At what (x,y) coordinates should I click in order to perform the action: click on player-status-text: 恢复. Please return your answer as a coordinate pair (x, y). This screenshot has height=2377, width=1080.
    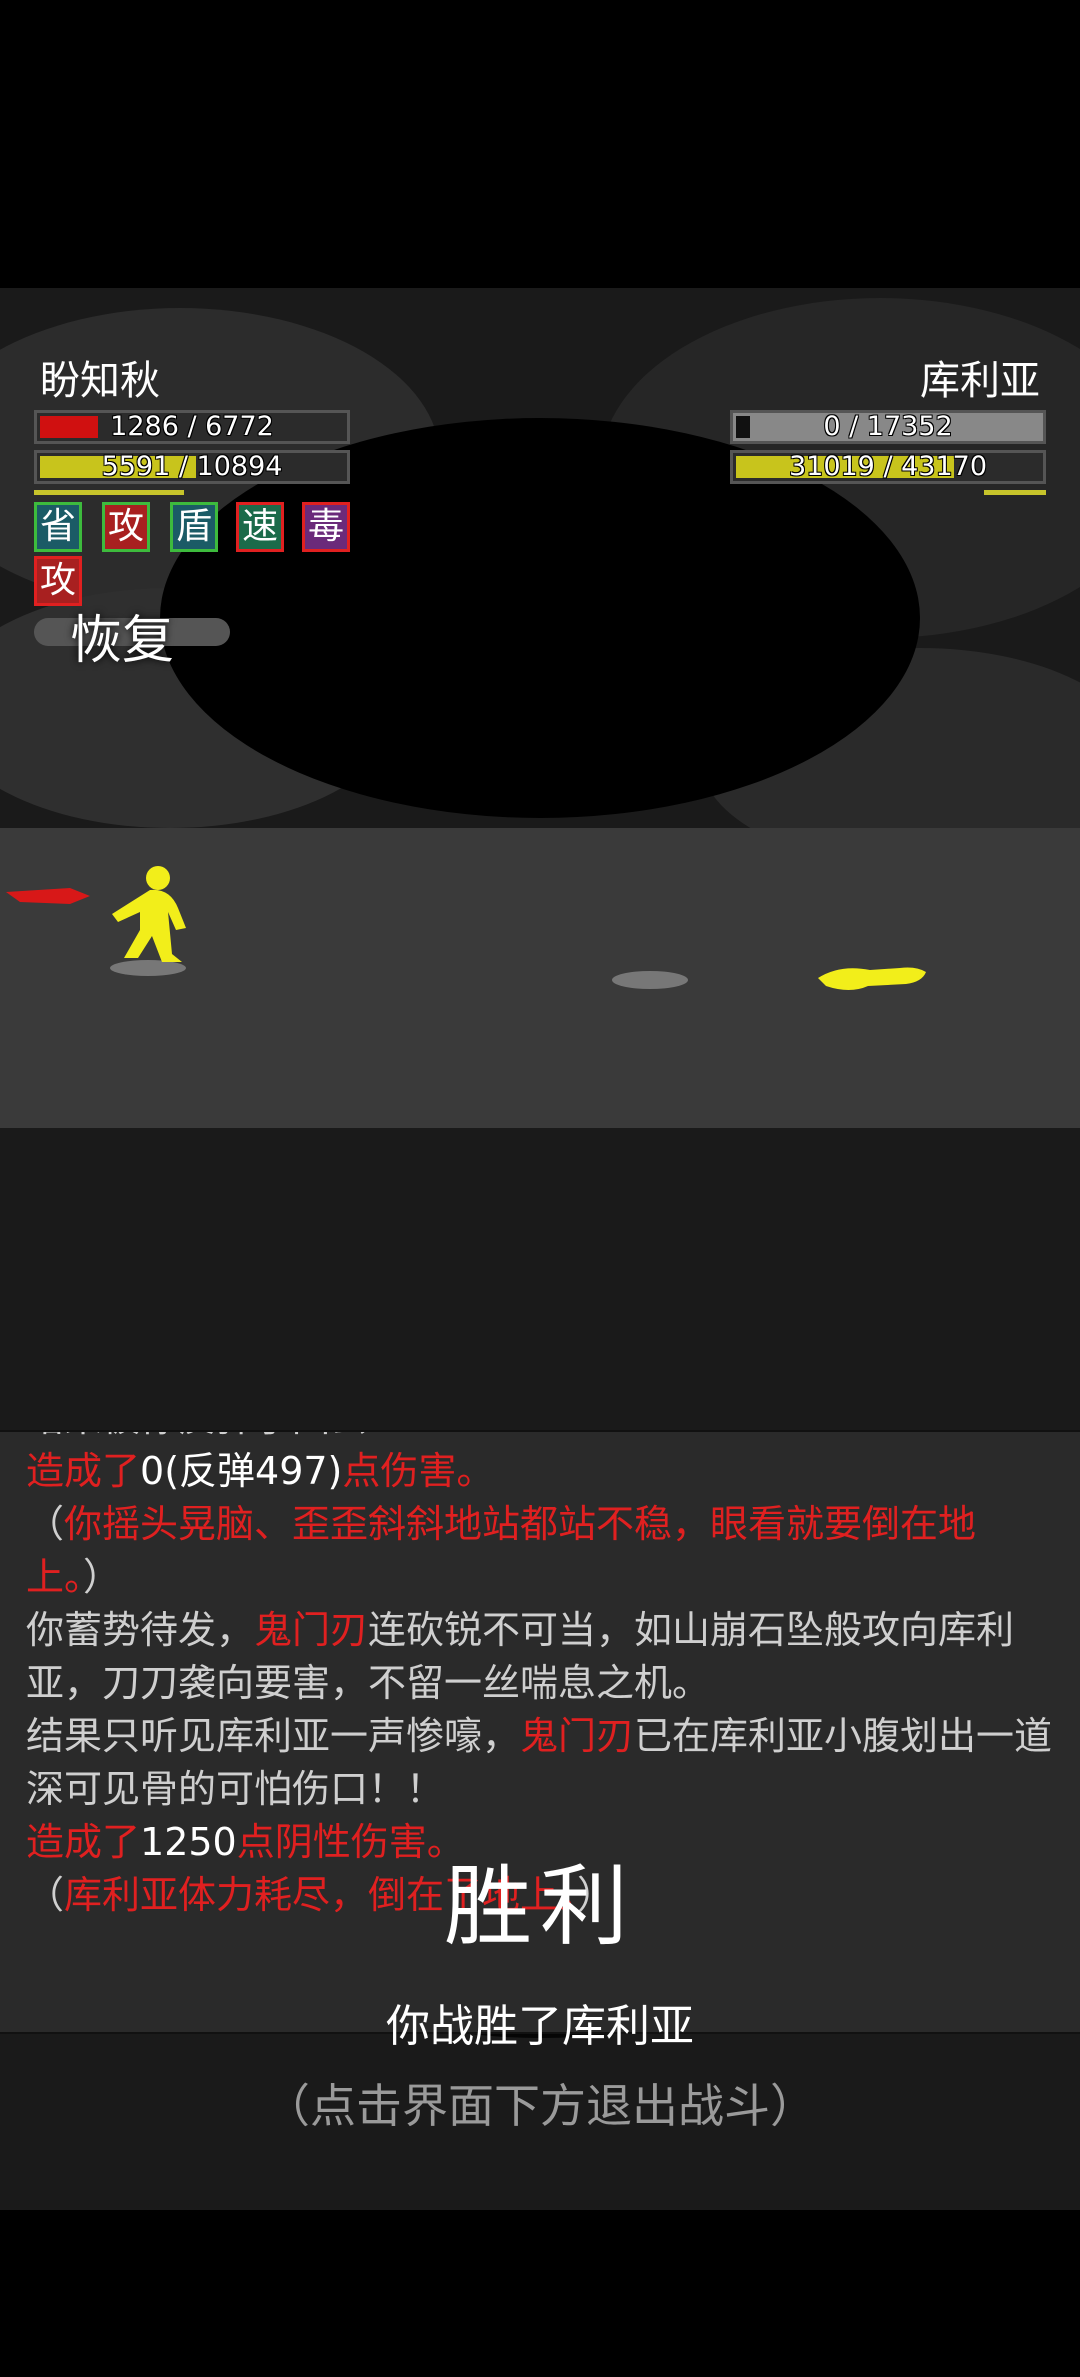
    Looking at the image, I should click on (122, 641).